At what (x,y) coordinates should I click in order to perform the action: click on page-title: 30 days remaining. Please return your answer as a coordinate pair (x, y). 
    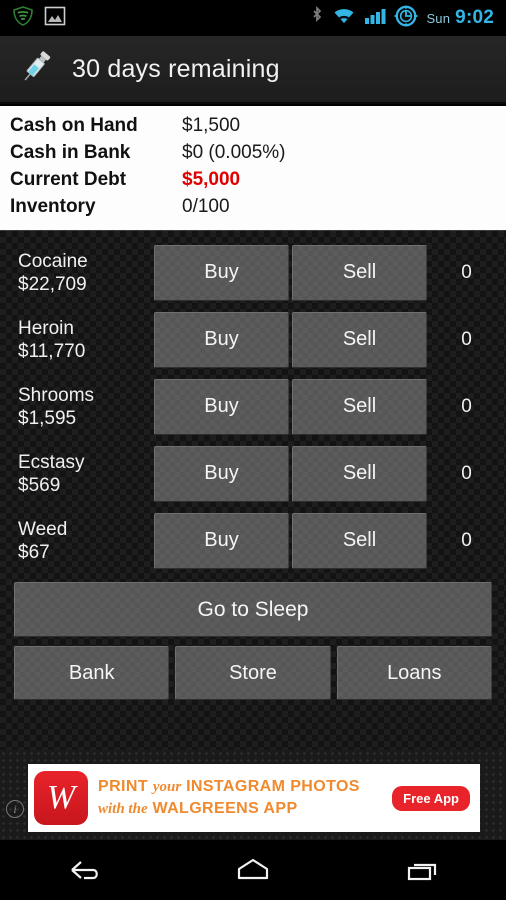
    Looking at the image, I should click on (176, 68).